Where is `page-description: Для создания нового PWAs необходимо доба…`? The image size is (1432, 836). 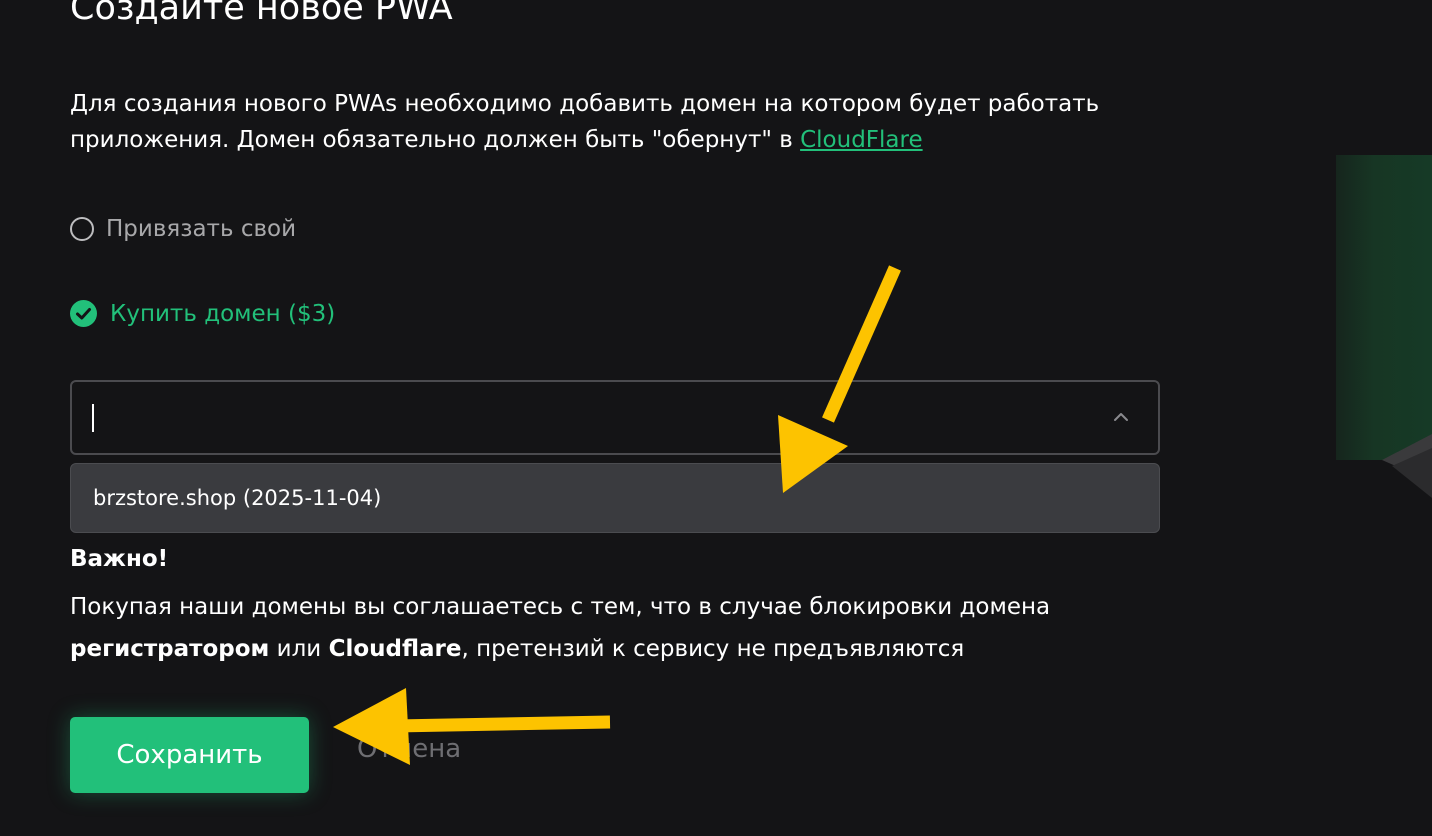
page-description: Для создания нового PWAs необходимо доба… is located at coordinates (620, 122).